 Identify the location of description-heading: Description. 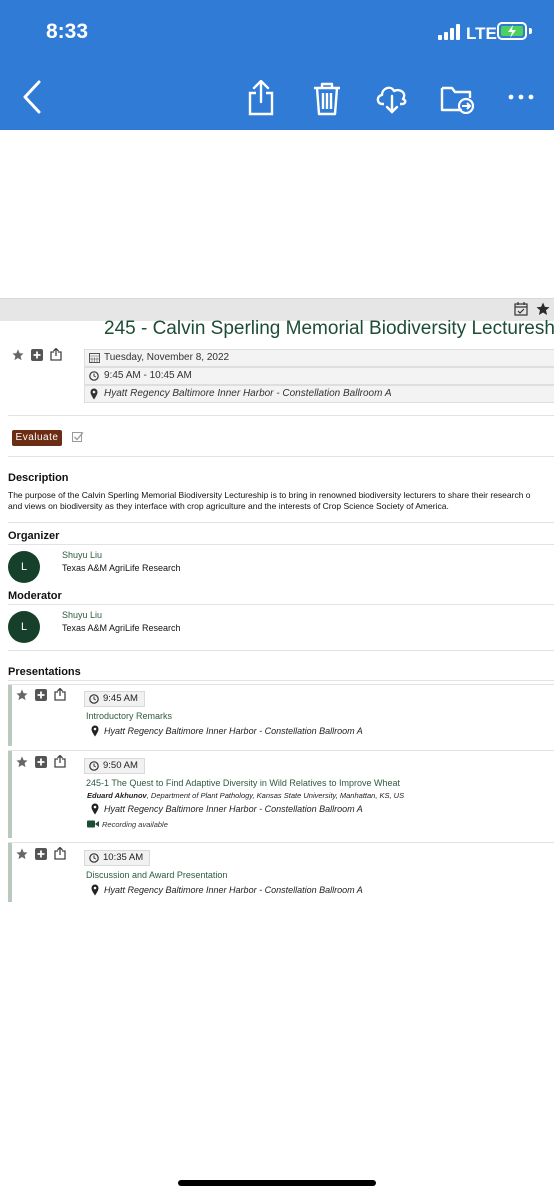
(38, 478).